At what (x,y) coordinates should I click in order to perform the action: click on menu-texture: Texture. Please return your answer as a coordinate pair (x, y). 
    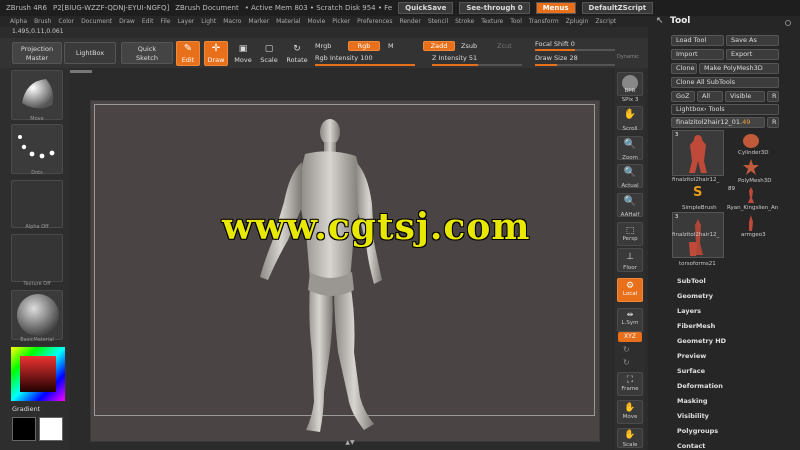
    Looking at the image, I should click on (492, 21).